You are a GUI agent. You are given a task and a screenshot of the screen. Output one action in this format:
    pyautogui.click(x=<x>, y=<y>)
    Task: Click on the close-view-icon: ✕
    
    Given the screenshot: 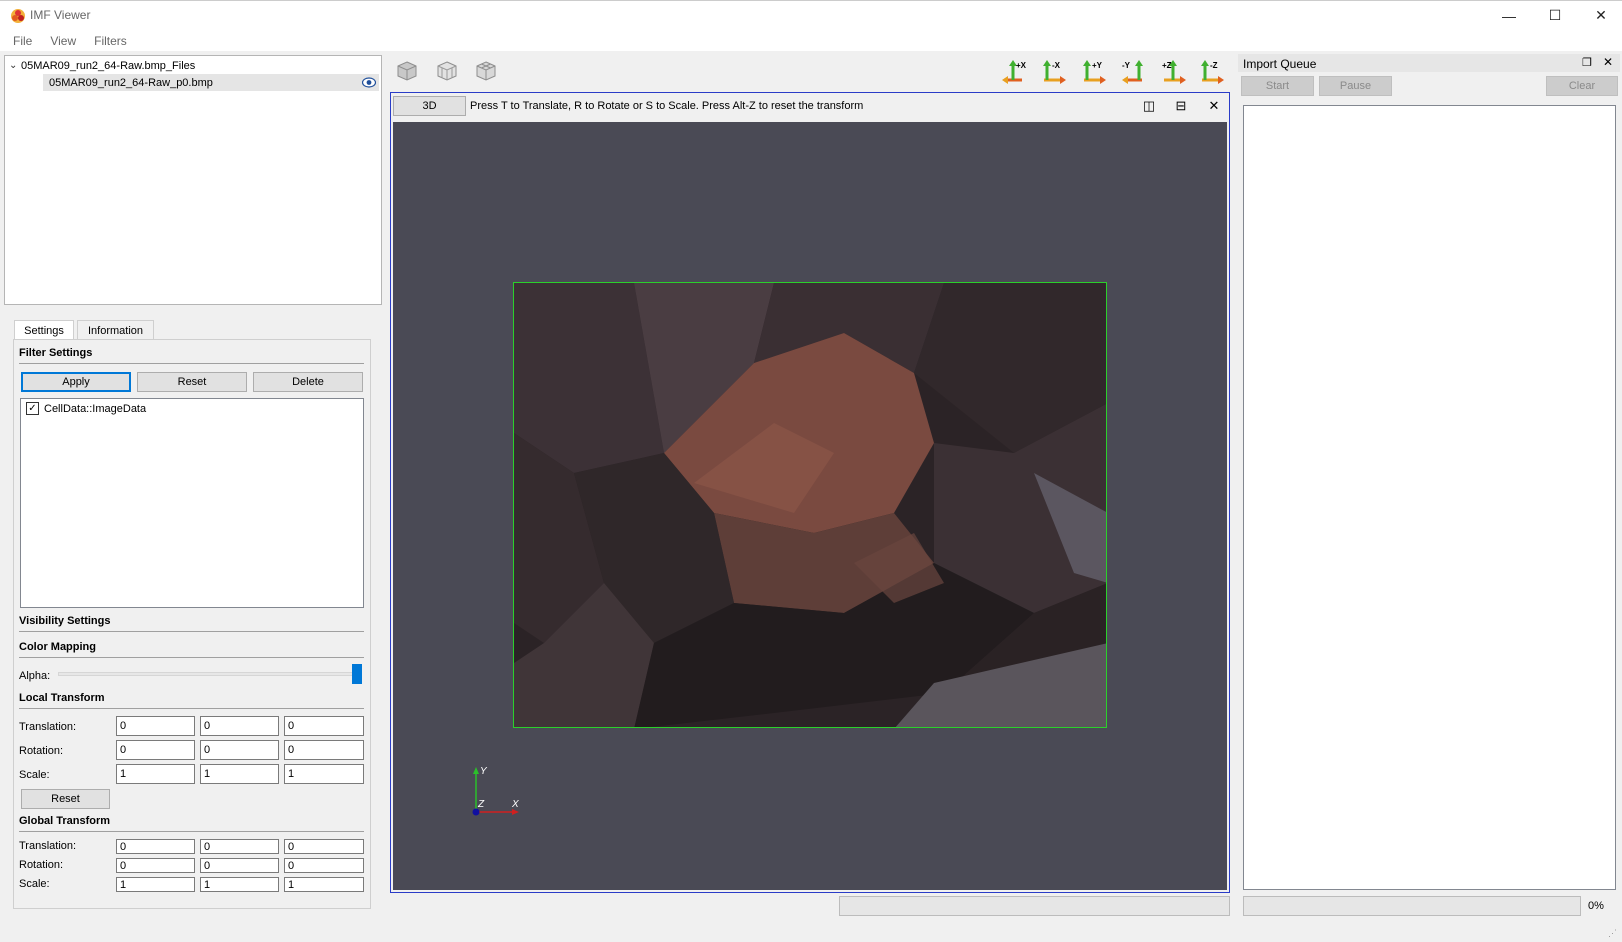 What is the action you would take?
    pyautogui.click(x=1214, y=106)
    